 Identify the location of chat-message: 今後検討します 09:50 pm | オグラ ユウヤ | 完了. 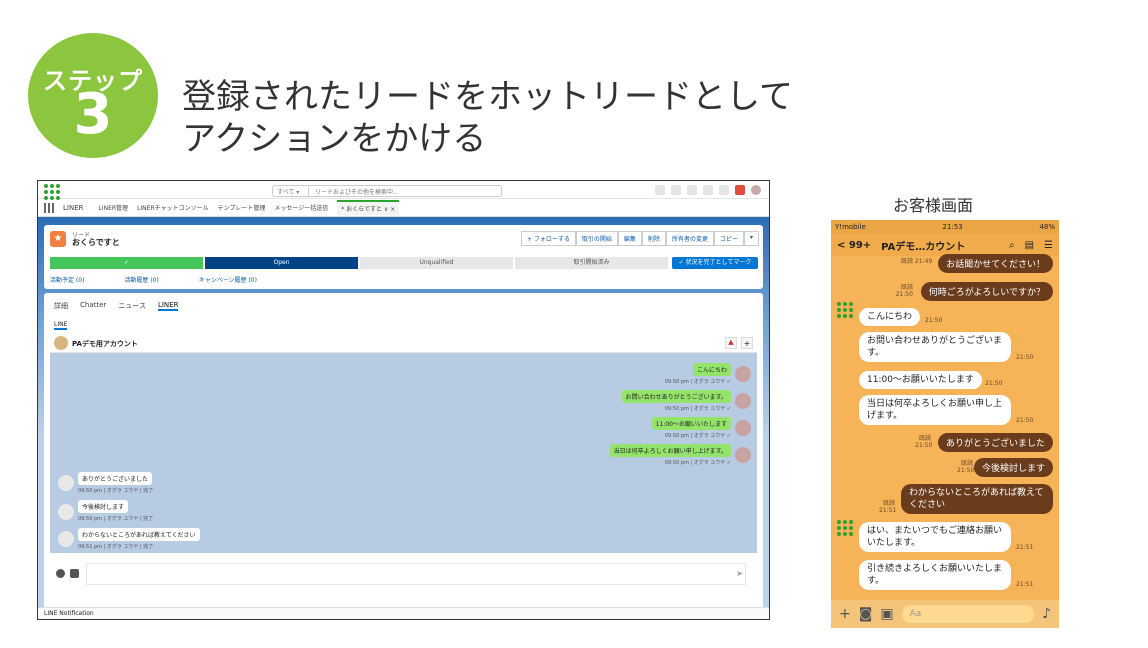
(115, 511).